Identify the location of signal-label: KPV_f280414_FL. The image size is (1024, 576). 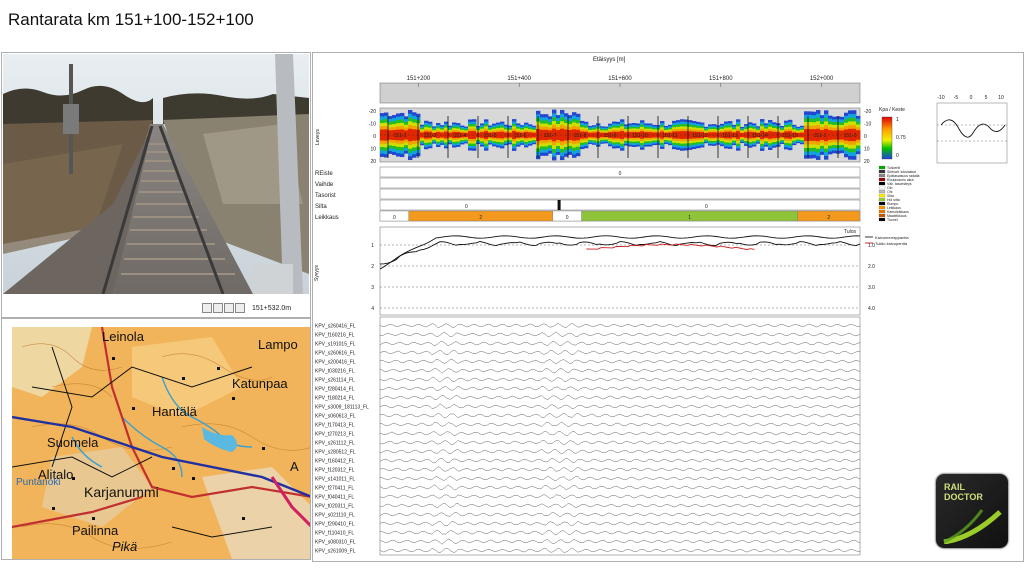
(335, 390).